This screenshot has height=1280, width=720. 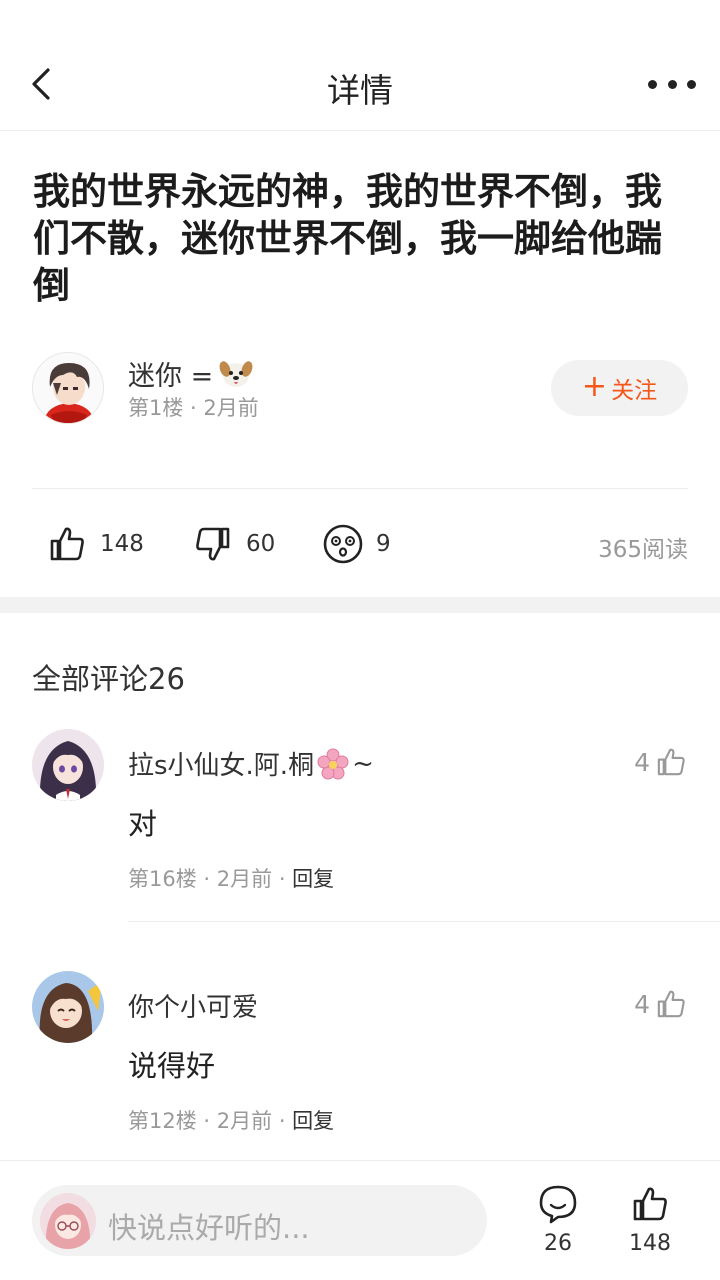 What do you see at coordinates (333, 763) in the screenshot?
I see `cherry-blossom-icon` at bounding box center [333, 763].